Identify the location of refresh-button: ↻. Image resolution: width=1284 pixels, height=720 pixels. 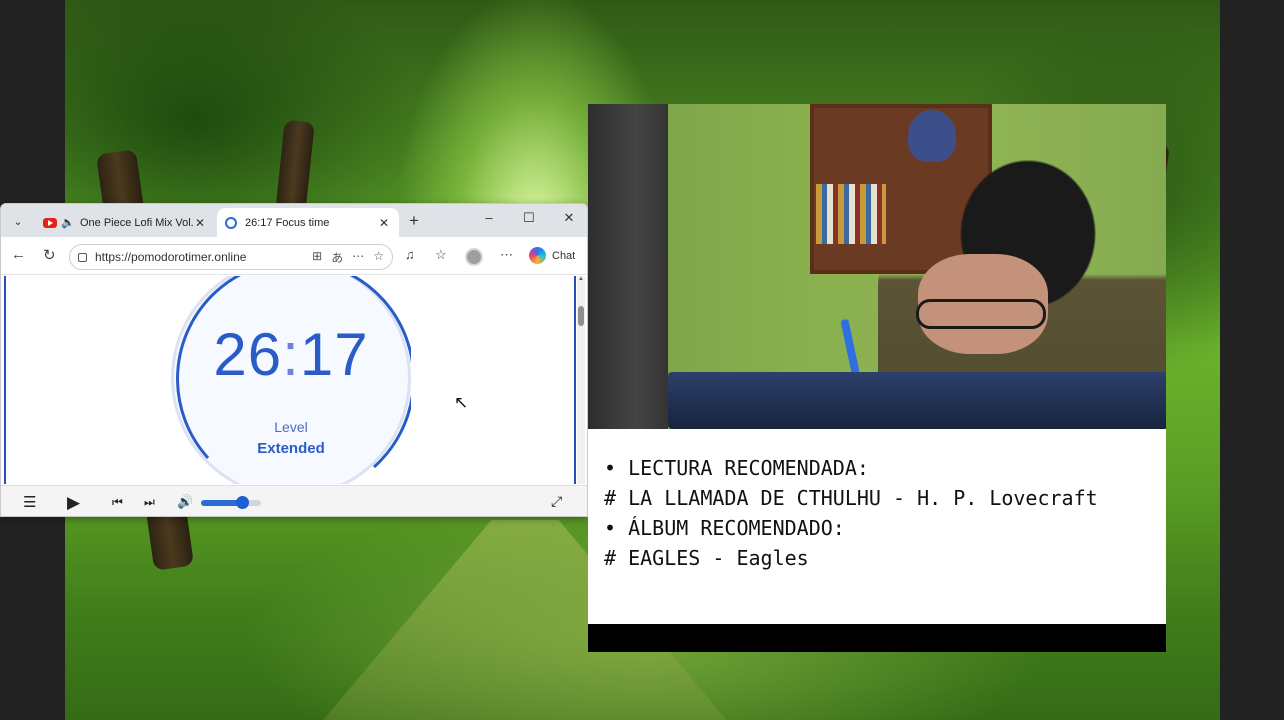
(49, 255).